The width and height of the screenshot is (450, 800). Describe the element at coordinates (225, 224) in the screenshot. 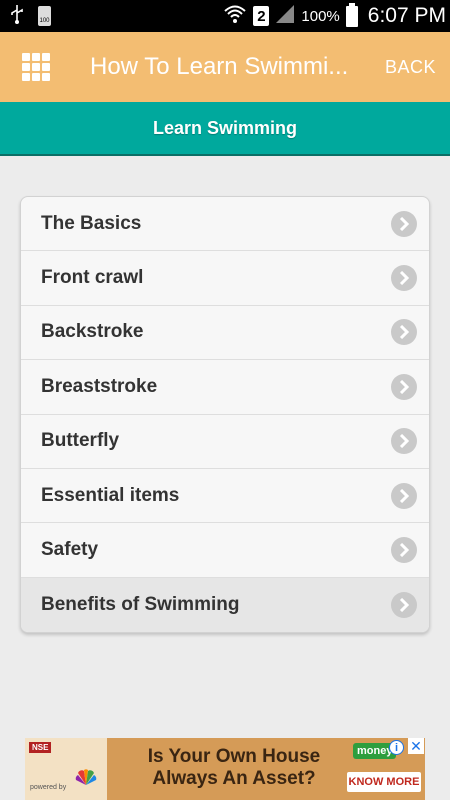

I see `menu-item-the-basics: The Basics` at that location.